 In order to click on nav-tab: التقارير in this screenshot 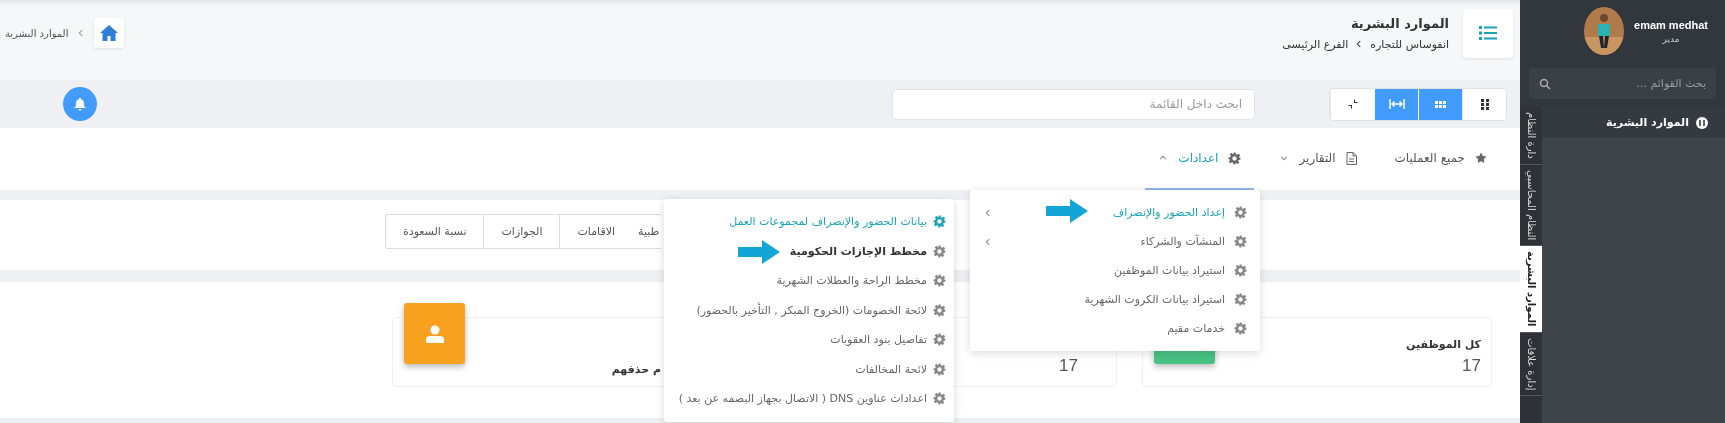, I will do `click(1318, 159)`.